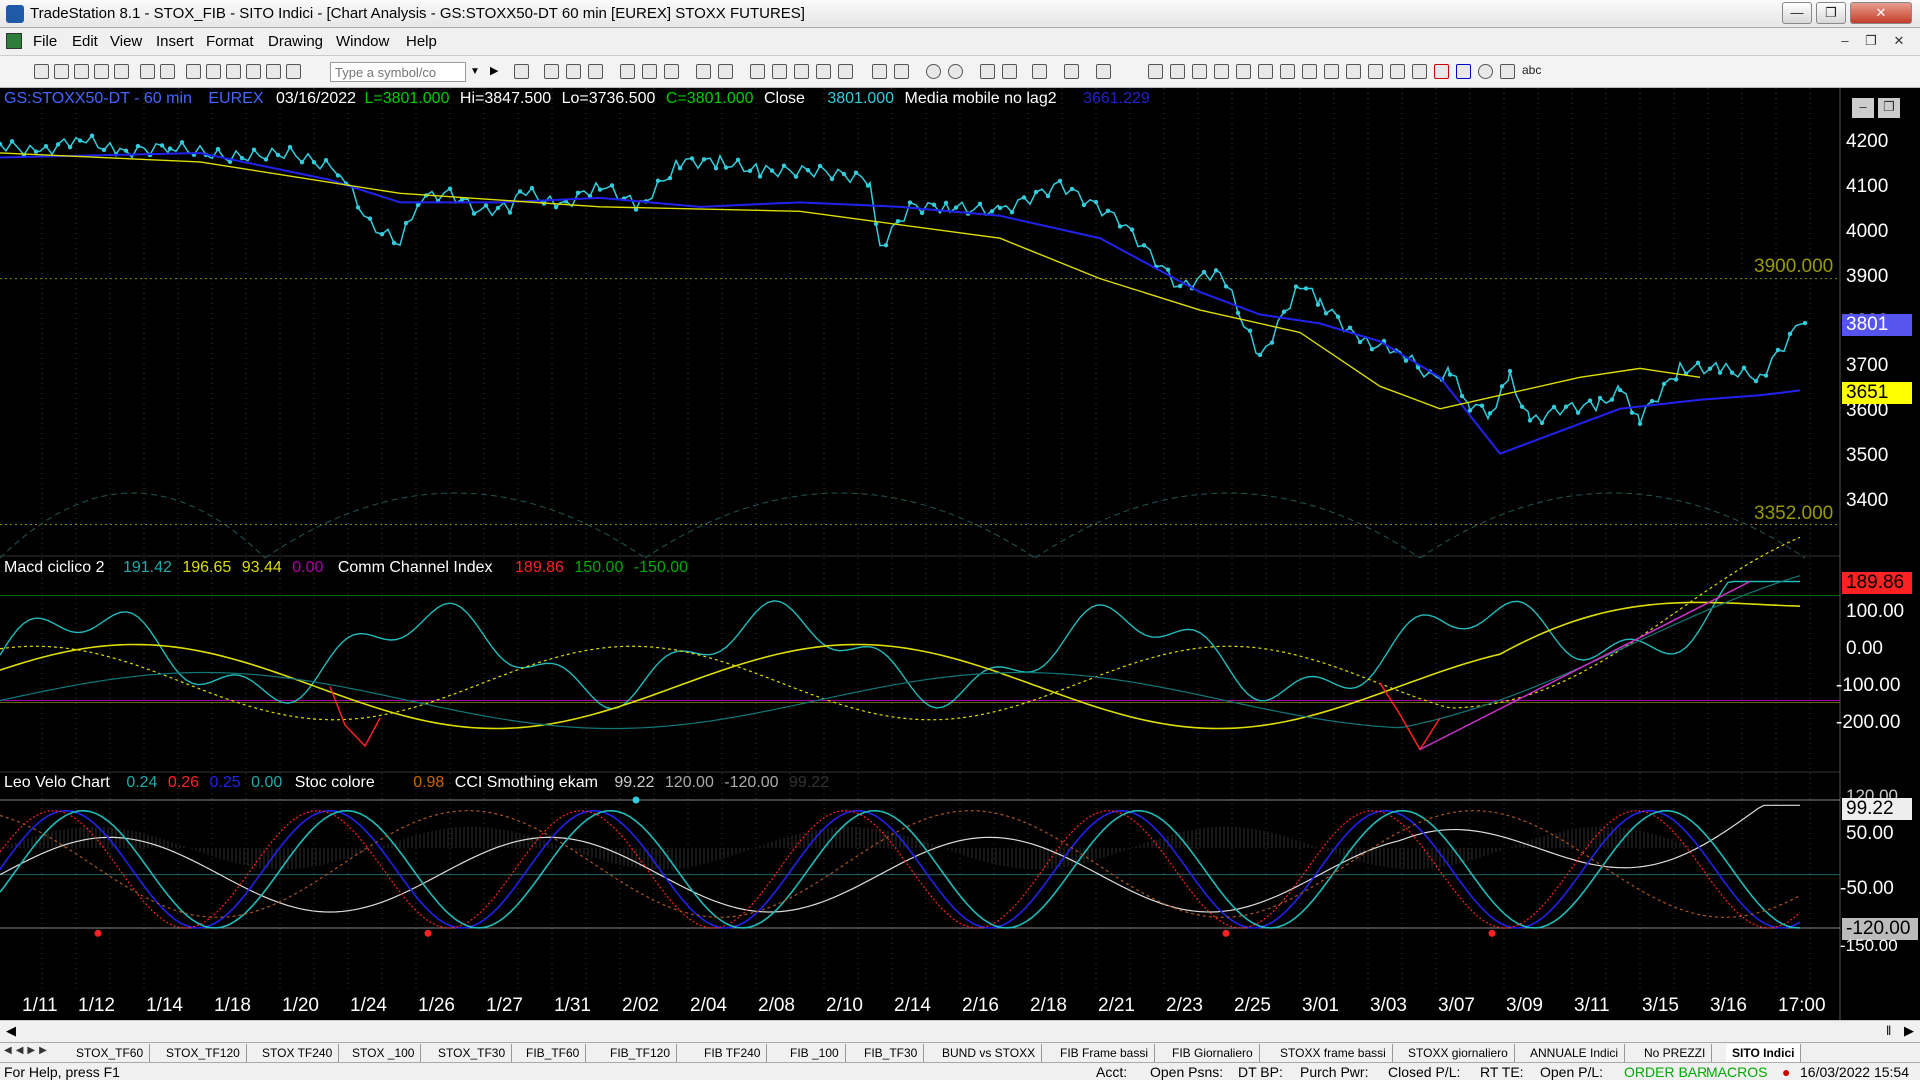 Image resolution: width=1920 pixels, height=1080 pixels. Describe the element at coordinates (521, 71) in the screenshot. I see `find-symbol-icon` at that location.